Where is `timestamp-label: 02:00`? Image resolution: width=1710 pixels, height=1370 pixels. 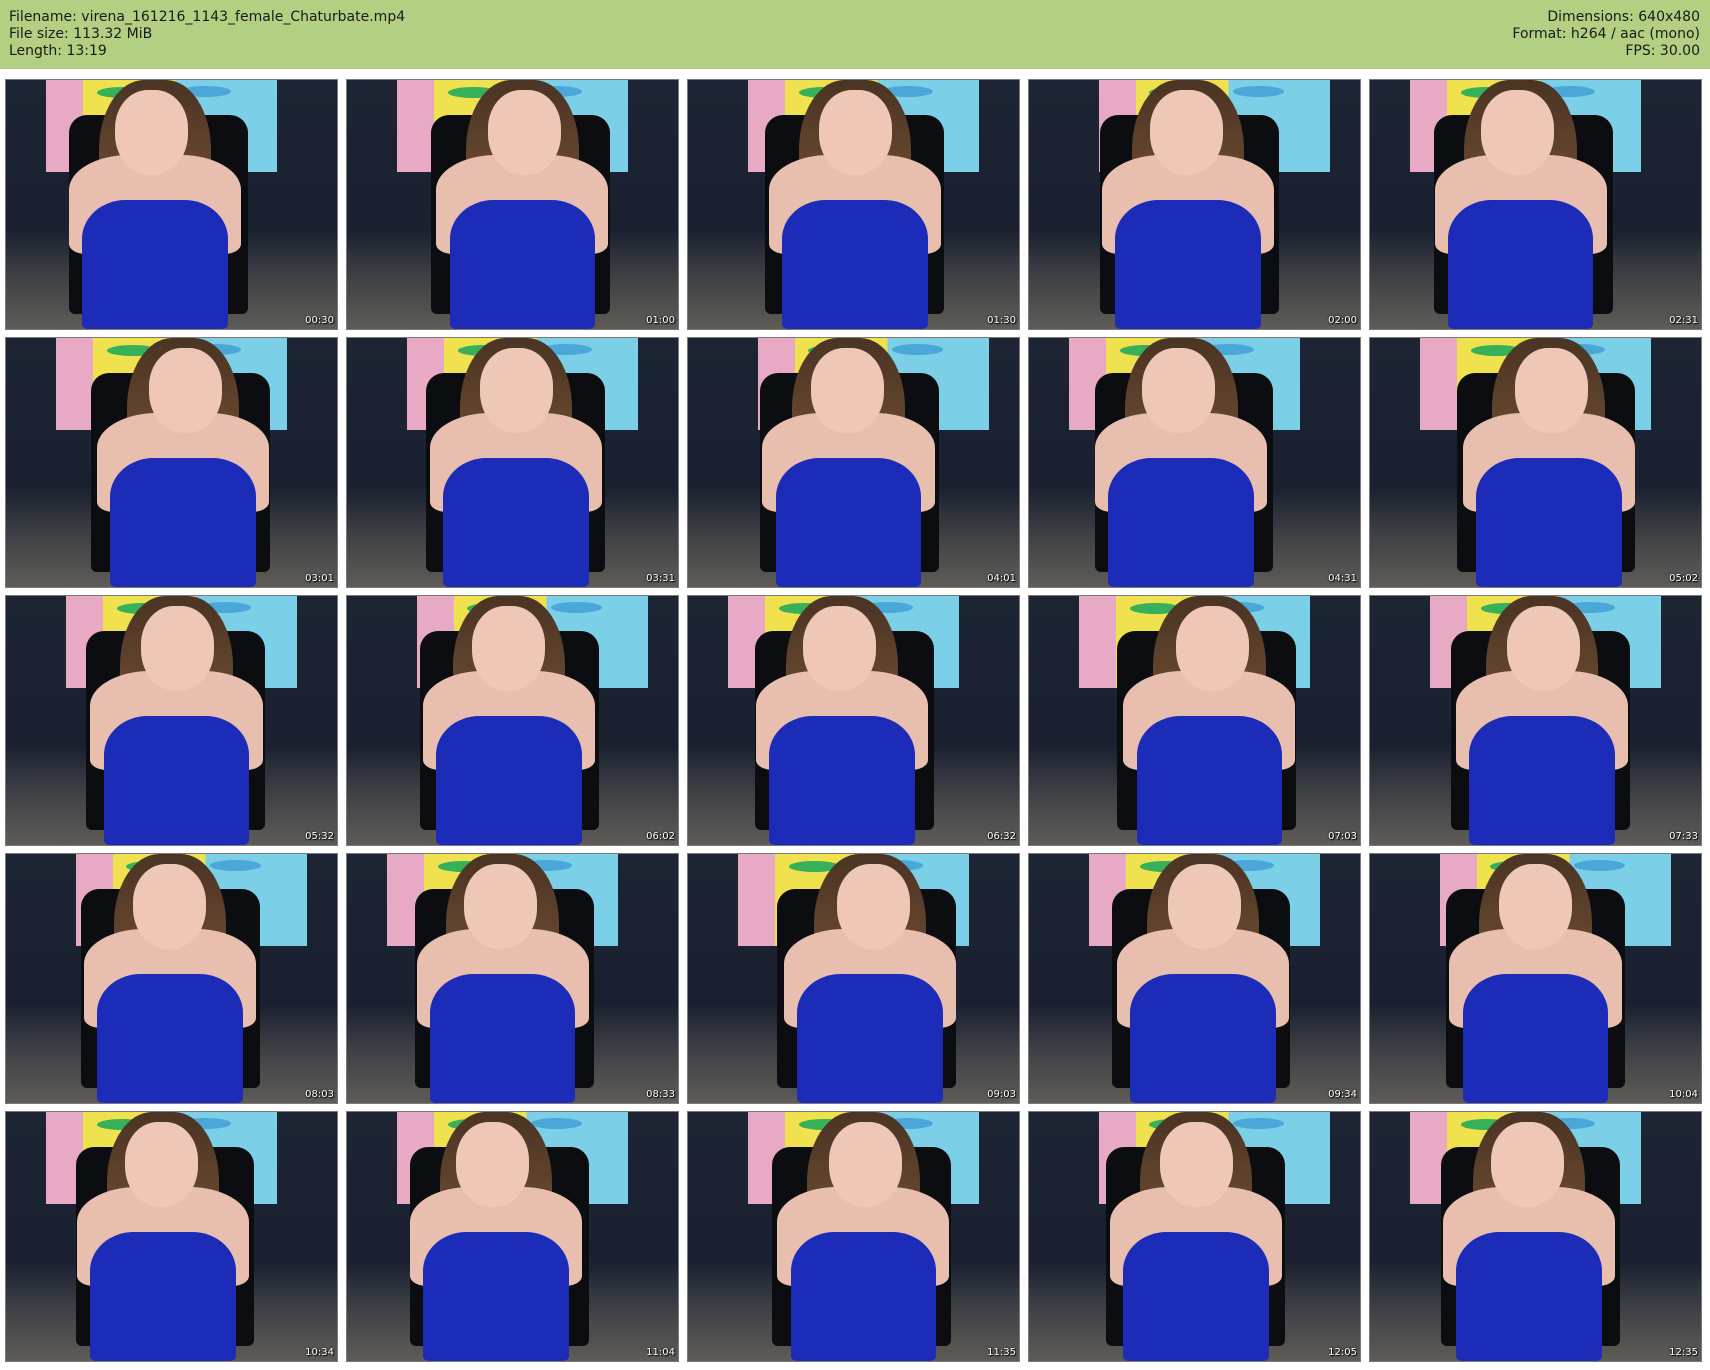
timestamp-label: 02:00 is located at coordinates (1342, 320).